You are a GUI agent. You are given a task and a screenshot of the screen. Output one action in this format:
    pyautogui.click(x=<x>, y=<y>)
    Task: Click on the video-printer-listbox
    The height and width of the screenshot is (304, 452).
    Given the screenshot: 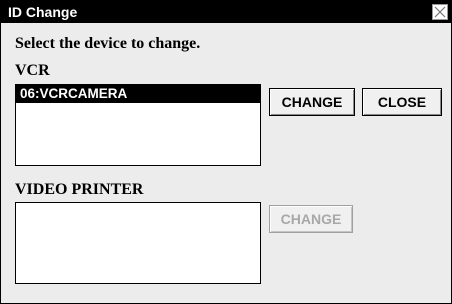 What is the action you would take?
    pyautogui.click(x=138, y=243)
    